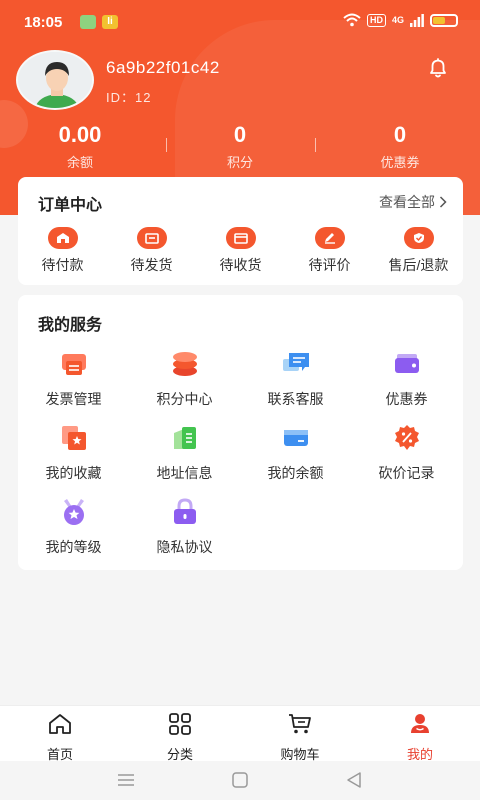 This screenshot has height=800, width=480. I want to click on invoice-icon, so click(73, 364).